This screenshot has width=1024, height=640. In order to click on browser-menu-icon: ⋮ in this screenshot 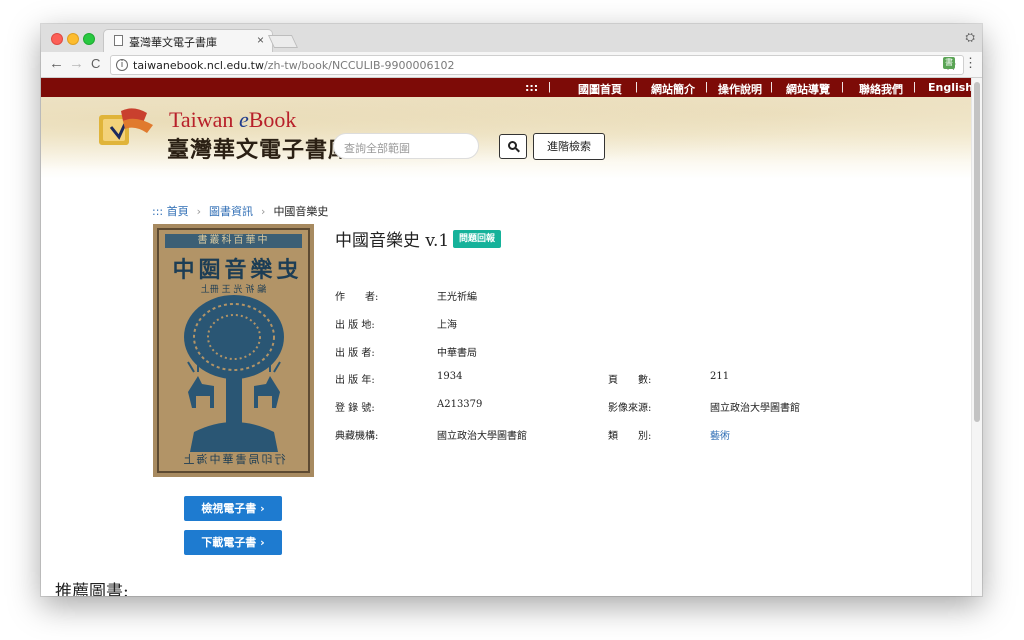, I will do `click(970, 63)`.